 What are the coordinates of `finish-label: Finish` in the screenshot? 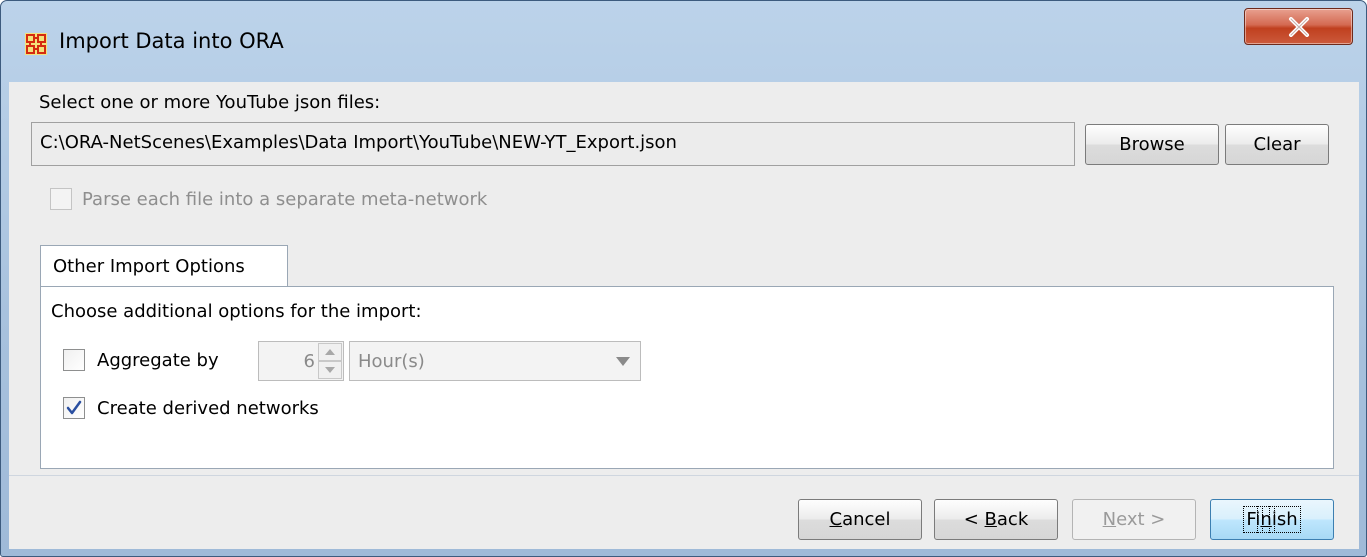 It's located at (1272, 519).